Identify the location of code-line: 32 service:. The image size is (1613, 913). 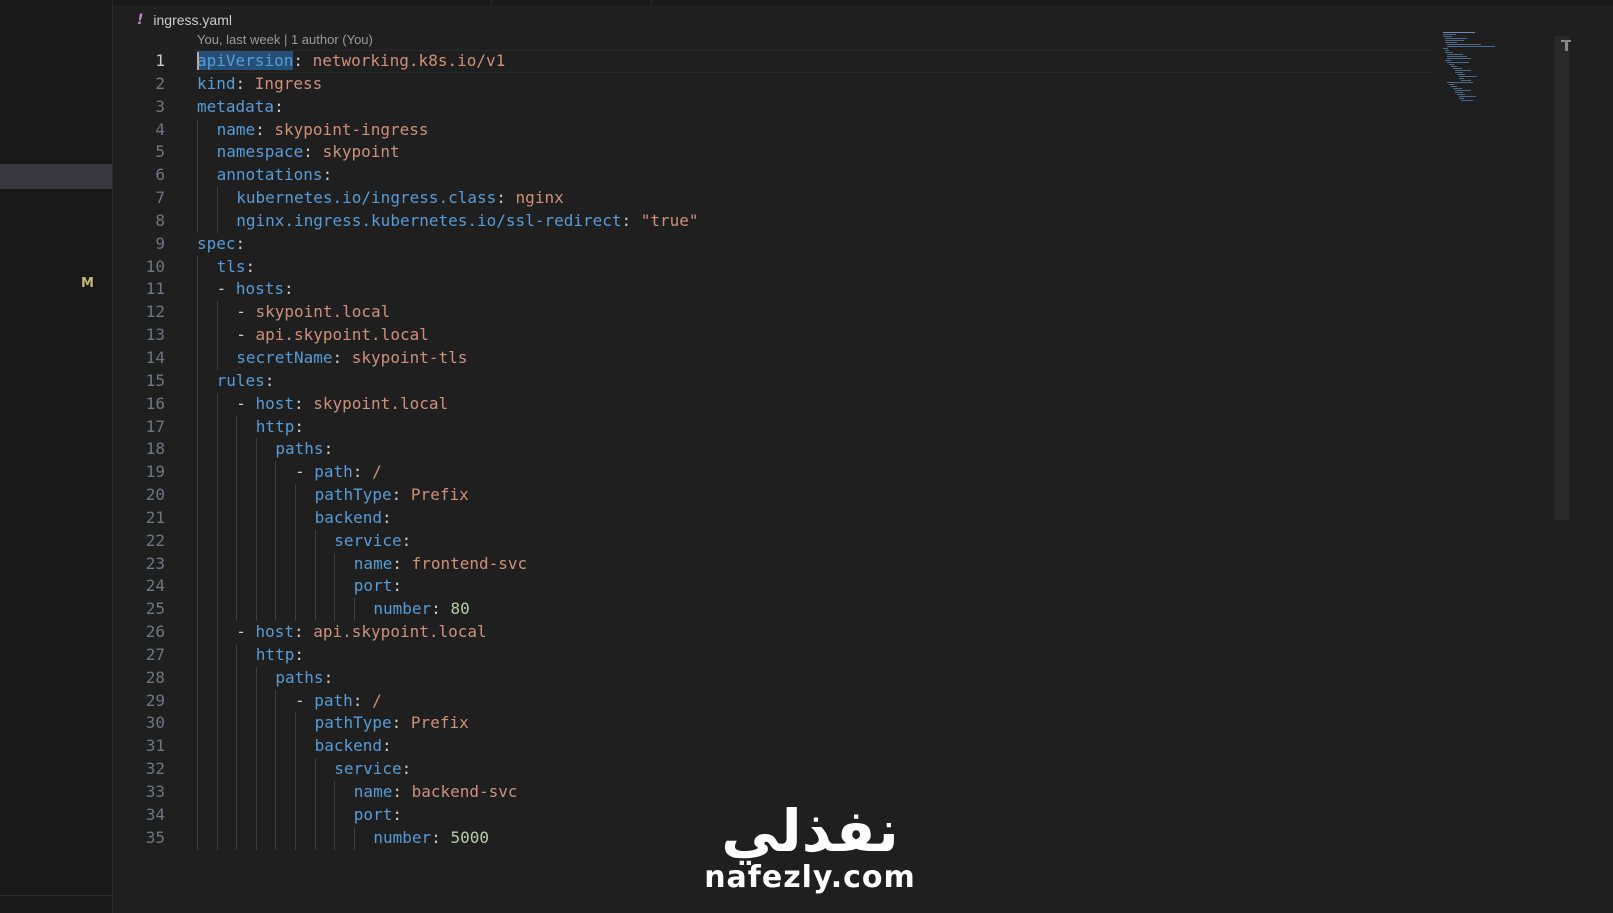
(773, 769).